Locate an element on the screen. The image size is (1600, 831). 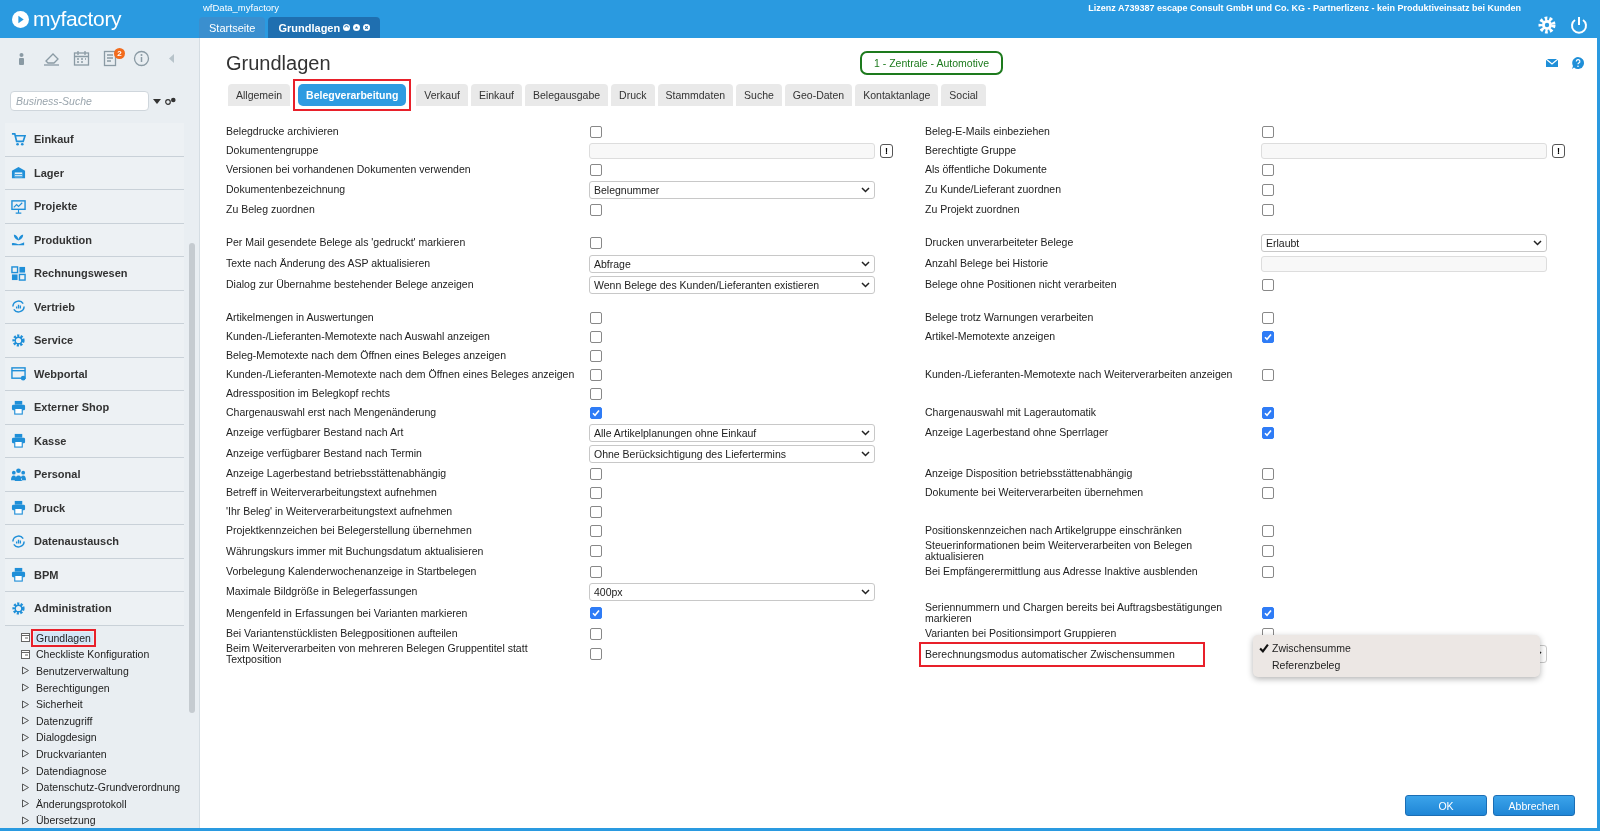
dropdown: Belegnummer is located at coordinates (732, 189).